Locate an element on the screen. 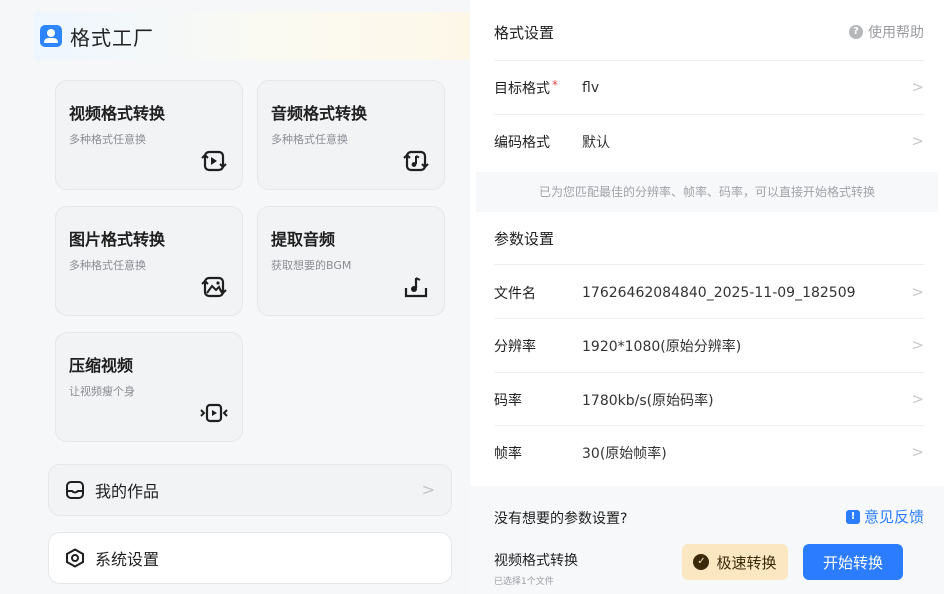 Image resolution: width=944 pixels, height=594 pixels. codec-label: 编码格式 is located at coordinates (522, 143).